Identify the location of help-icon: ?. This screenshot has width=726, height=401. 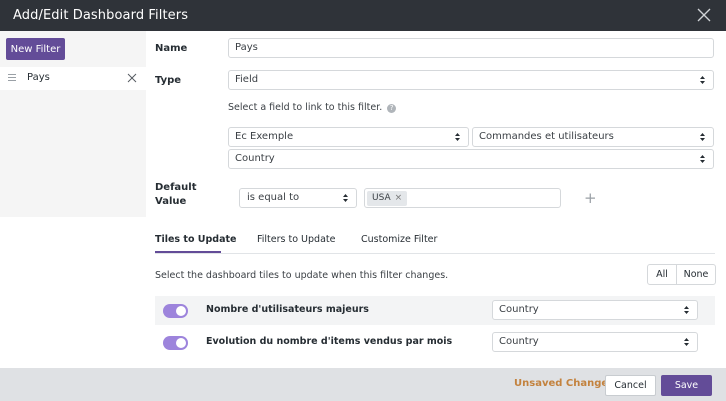
(392, 108).